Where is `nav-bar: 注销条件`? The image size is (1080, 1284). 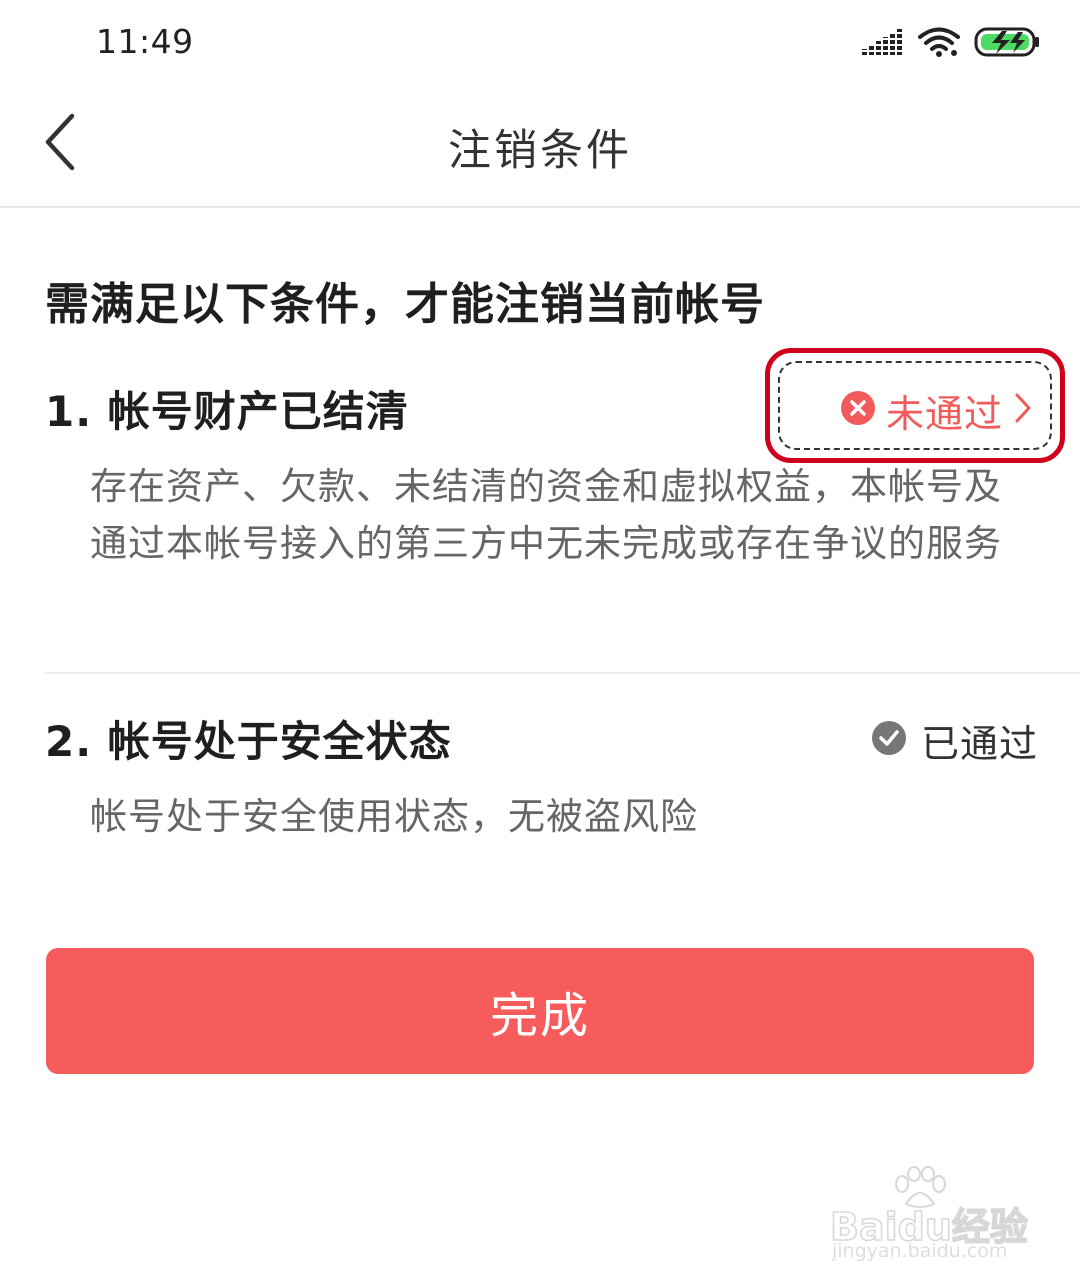
nav-bar: 注销条件 is located at coordinates (540, 147).